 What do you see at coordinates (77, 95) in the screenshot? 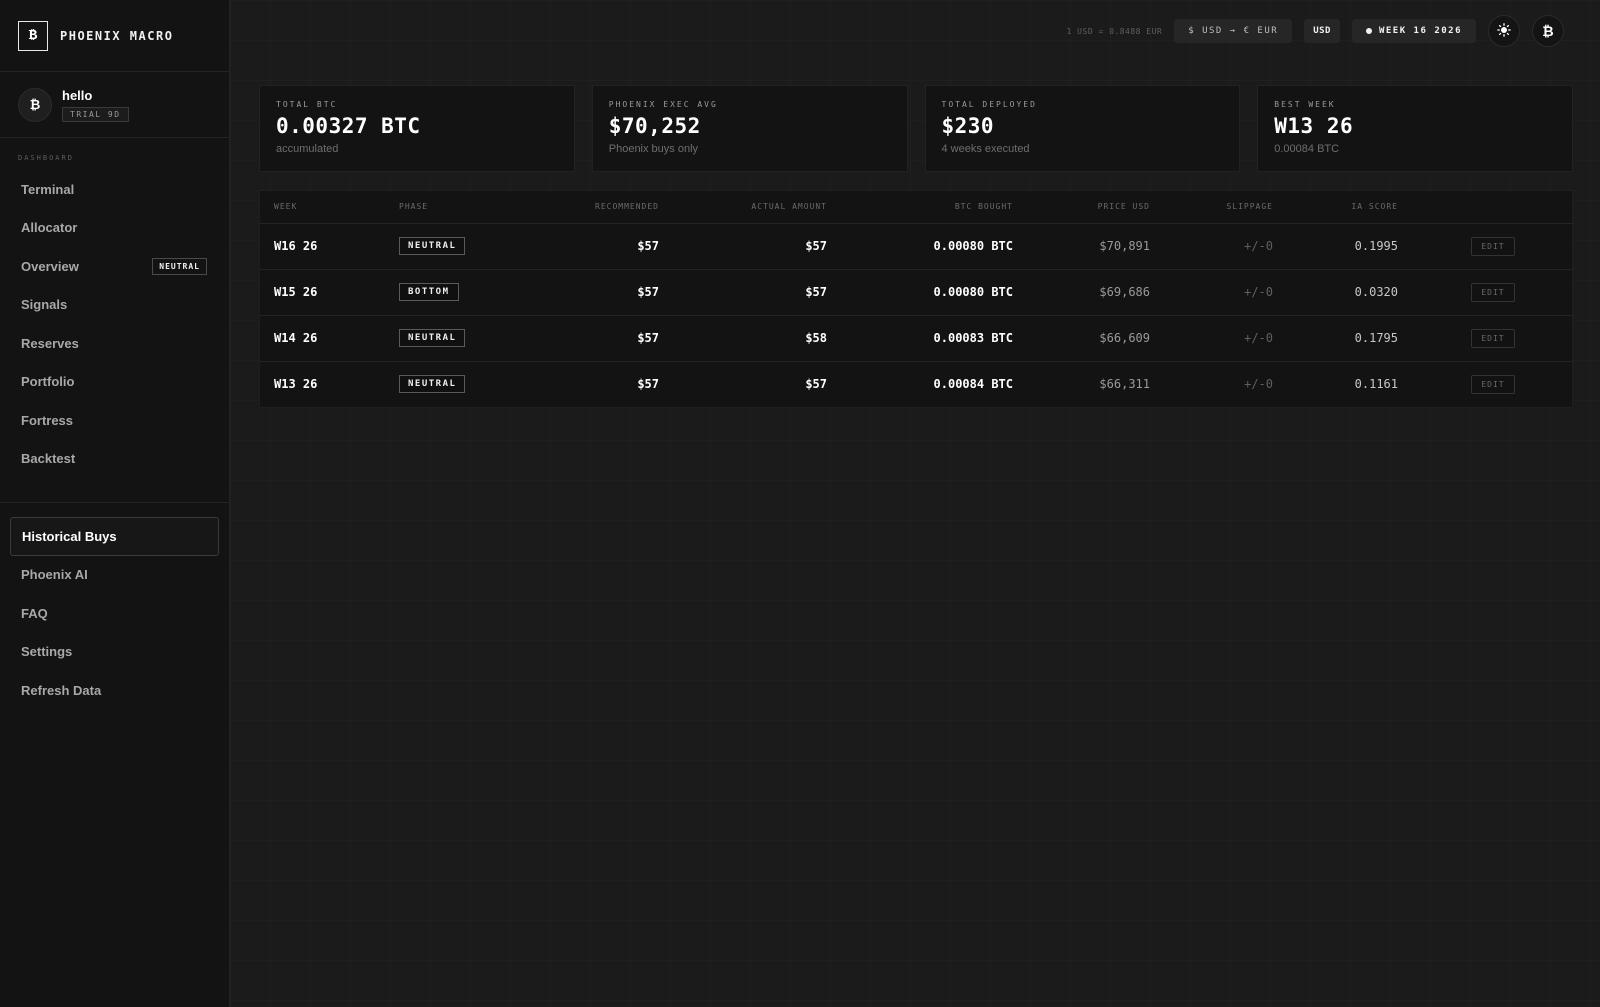
I see `user-name: hello` at bounding box center [77, 95].